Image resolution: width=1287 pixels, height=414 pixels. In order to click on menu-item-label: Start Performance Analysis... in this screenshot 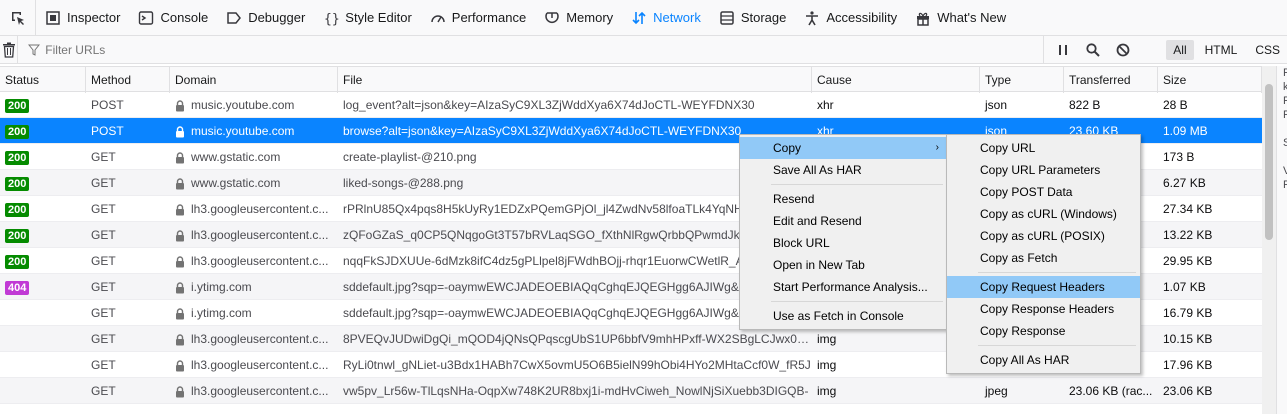, I will do `click(850, 287)`.